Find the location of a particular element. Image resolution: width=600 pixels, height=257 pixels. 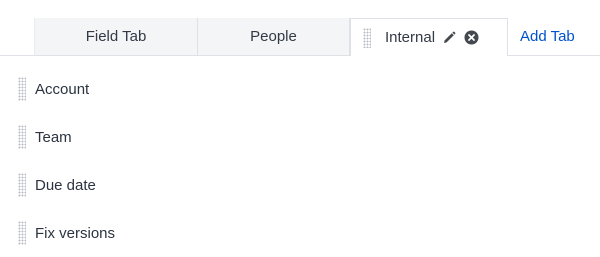

add-tab-link: Add Tab is located at coordinates (554, 37).